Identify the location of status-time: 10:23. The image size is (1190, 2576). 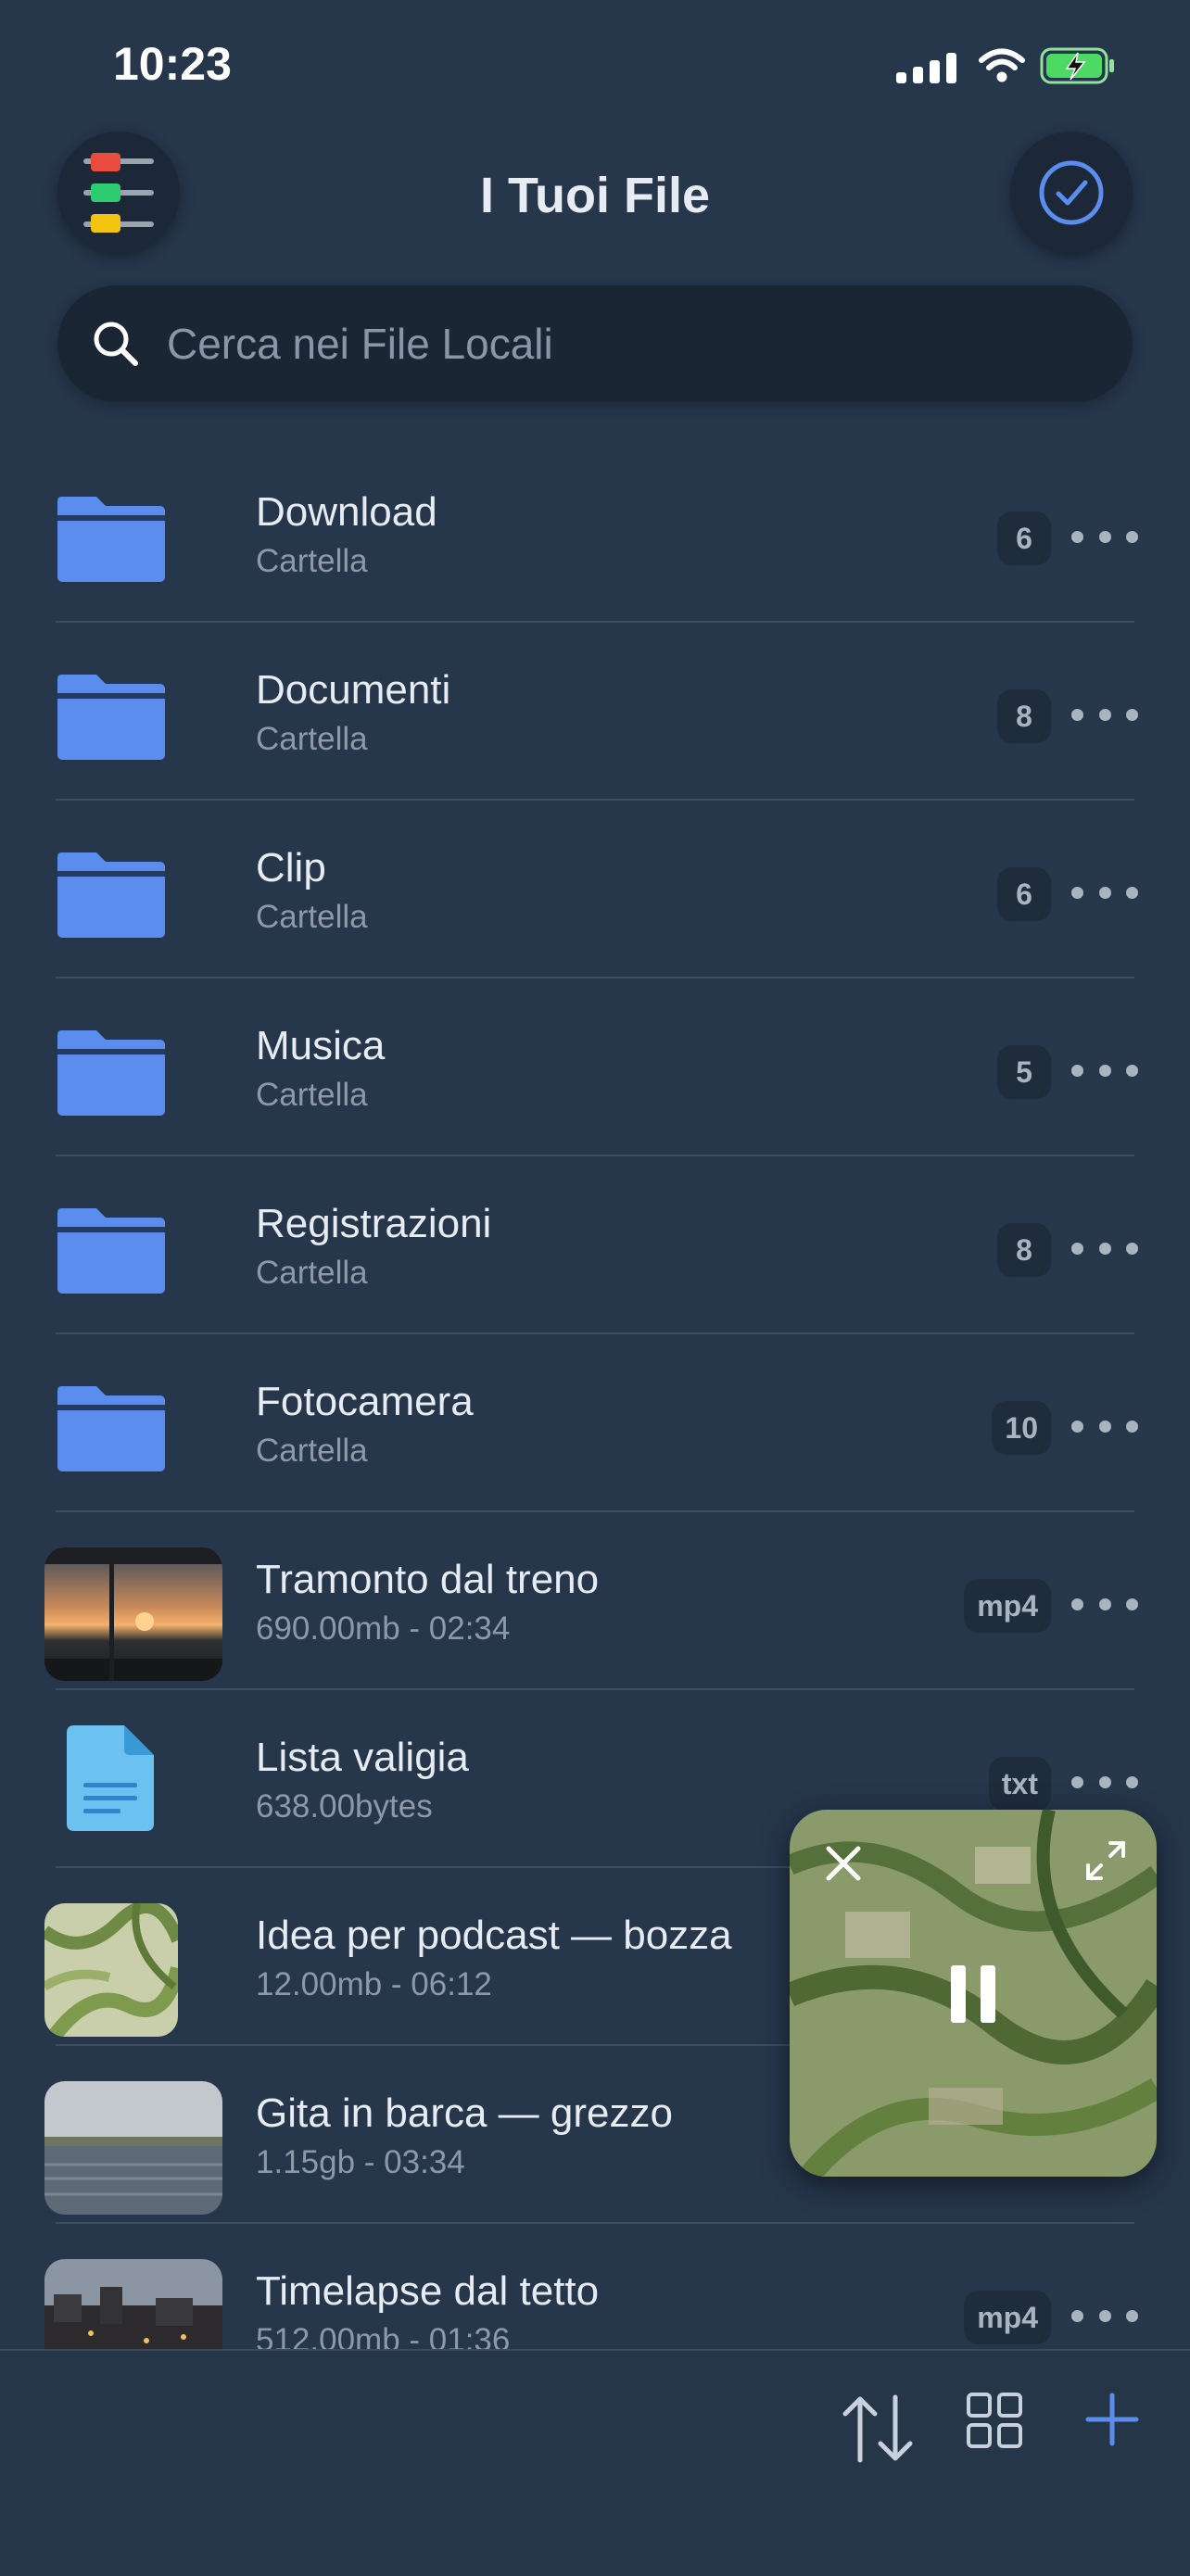
(172, 64).